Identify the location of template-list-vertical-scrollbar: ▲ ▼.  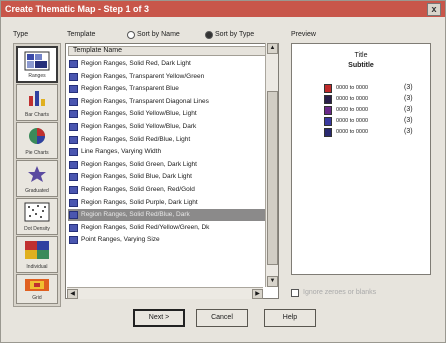
(271, 165).